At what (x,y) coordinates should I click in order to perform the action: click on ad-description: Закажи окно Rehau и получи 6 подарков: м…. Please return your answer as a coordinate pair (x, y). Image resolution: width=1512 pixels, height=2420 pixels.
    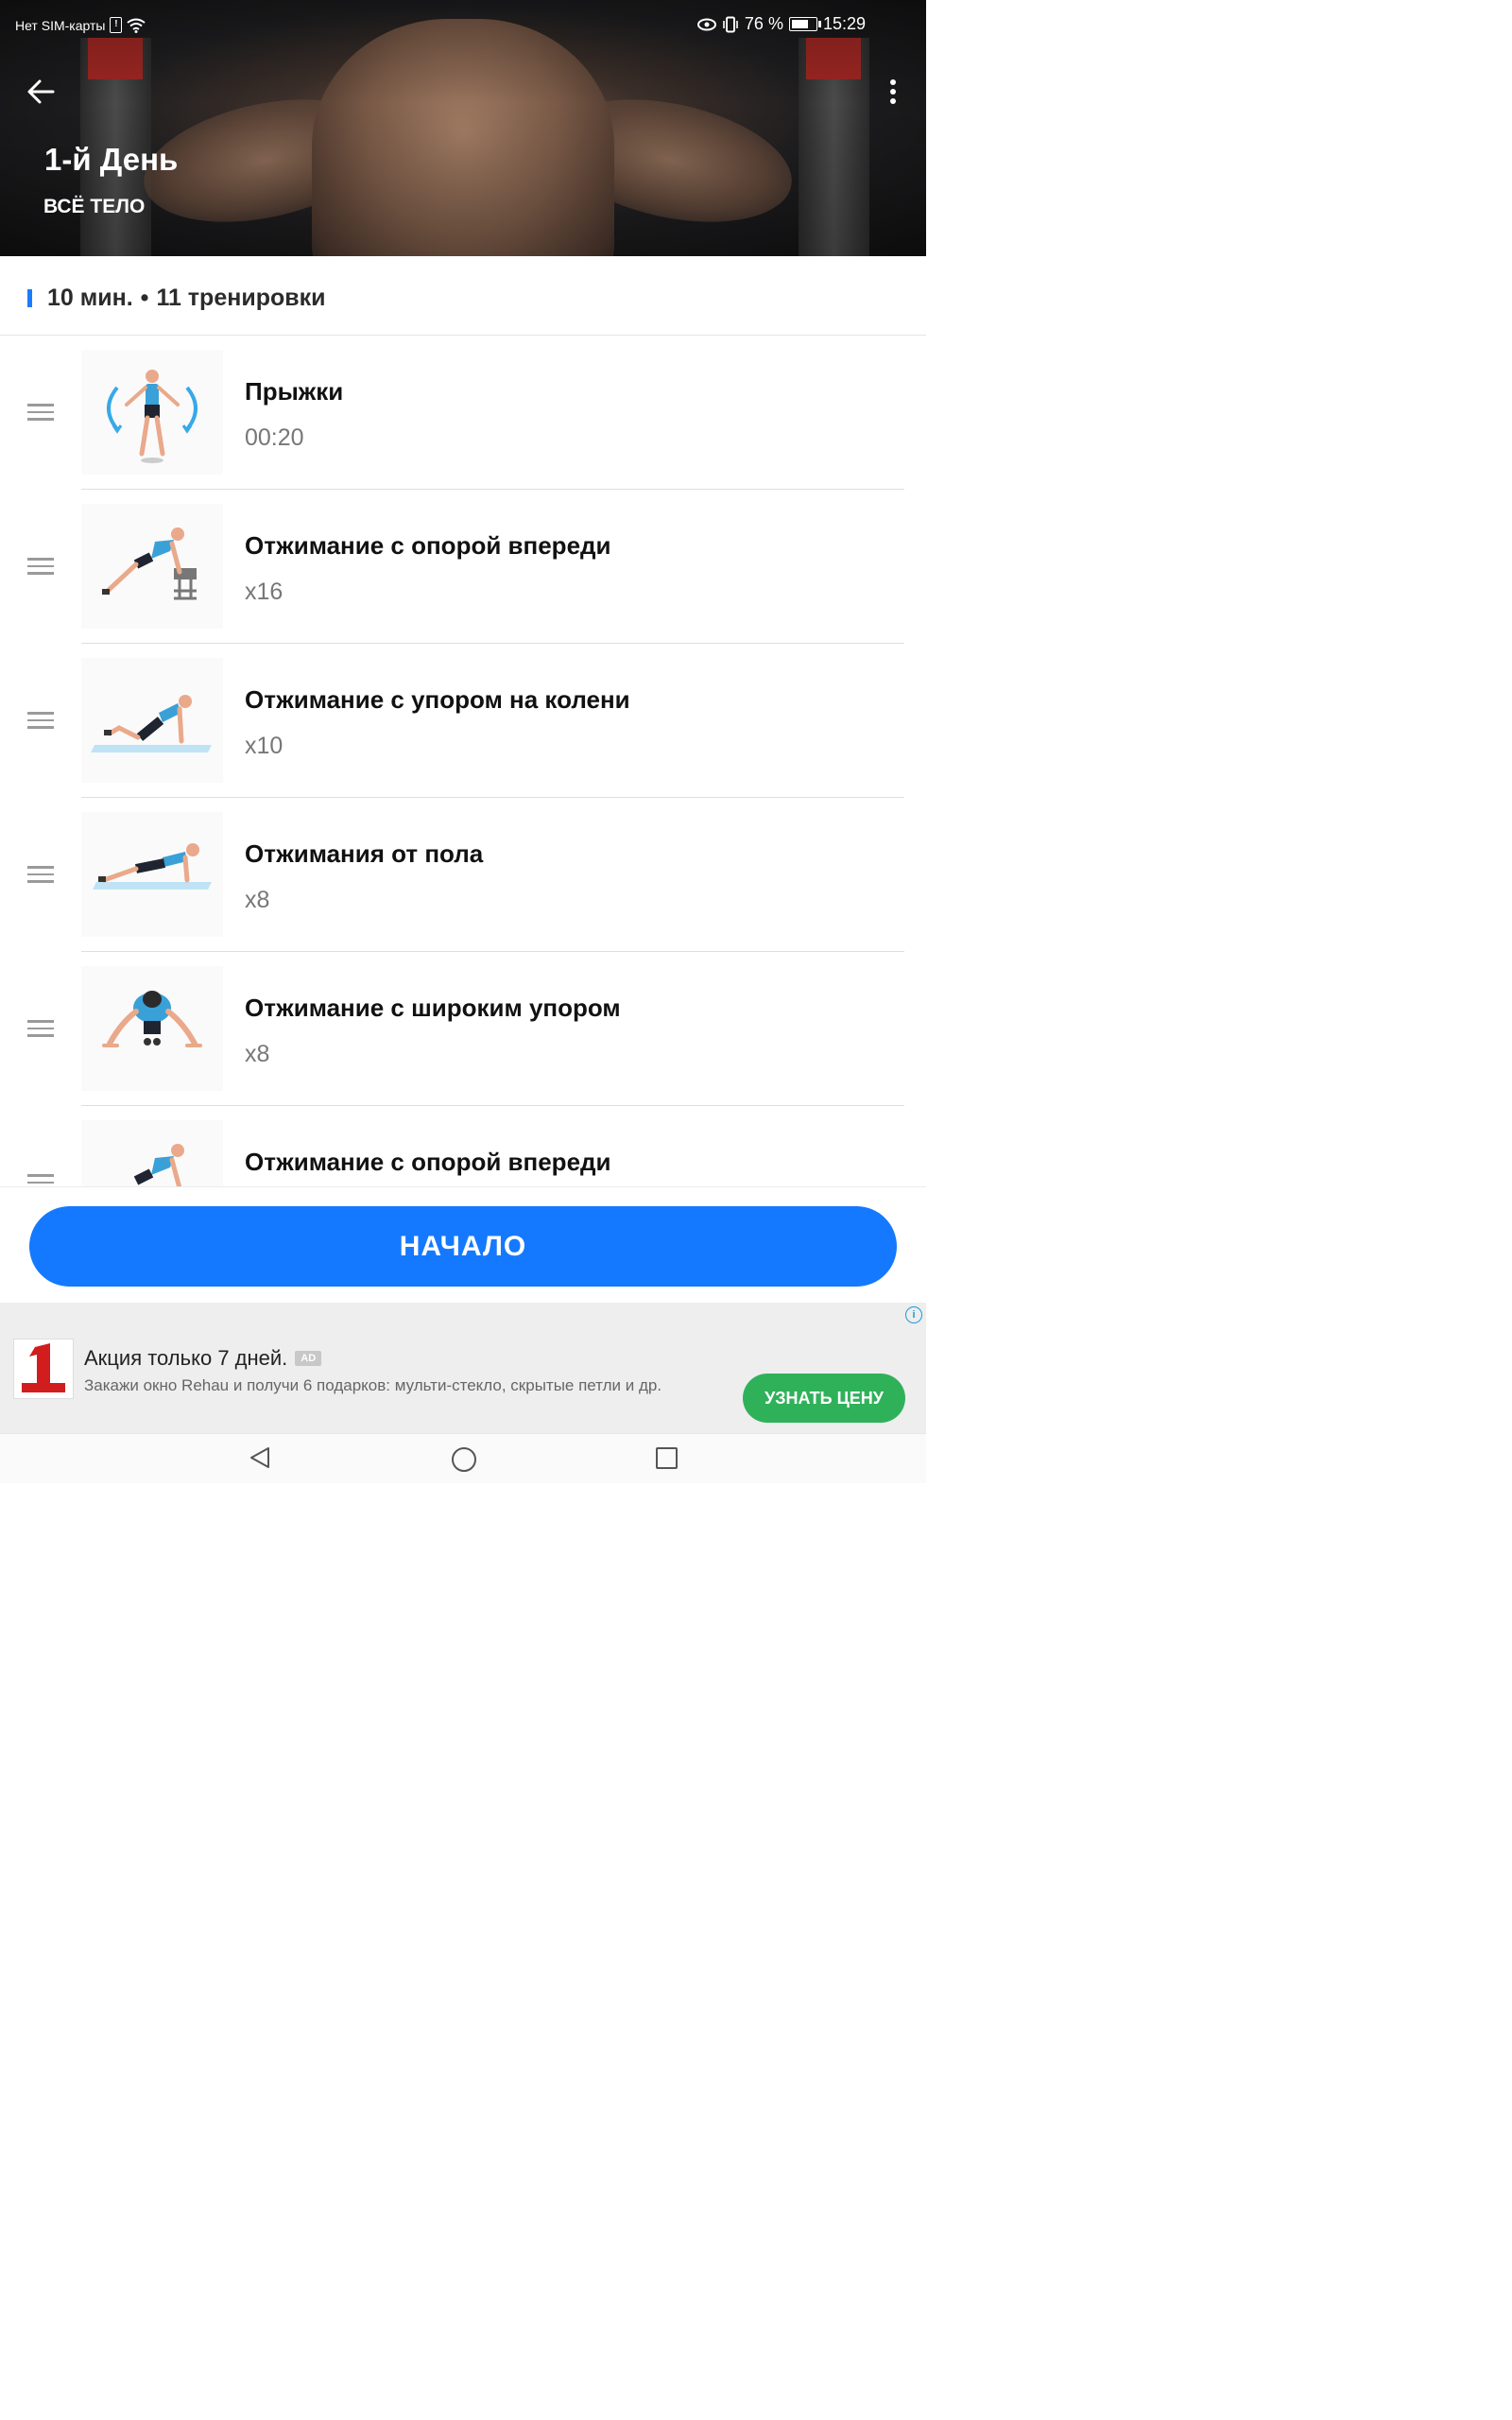
    Looking at the image, I should click on (373, 1385).